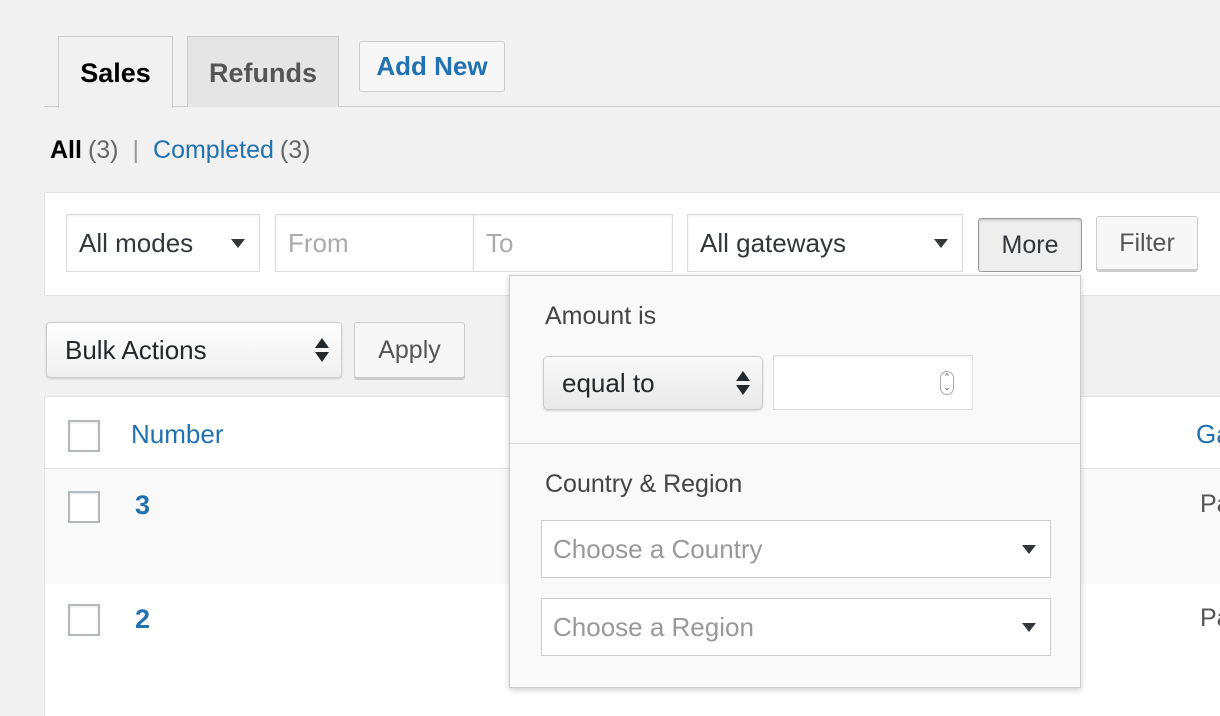 This screenshot has height=716, width=1220. Describe the element at coordinates (796, 549) in the screenshot. I see `country-select: Choose a Country` at that location.